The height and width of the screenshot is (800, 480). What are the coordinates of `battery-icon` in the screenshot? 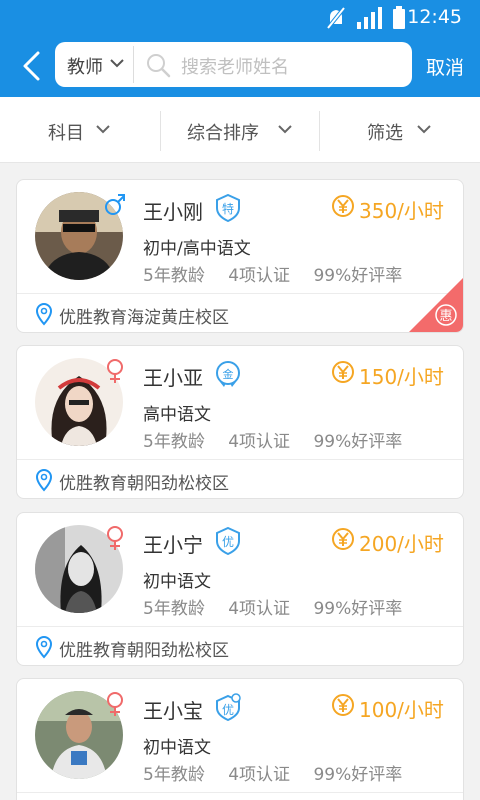 It's located at (399, 17).